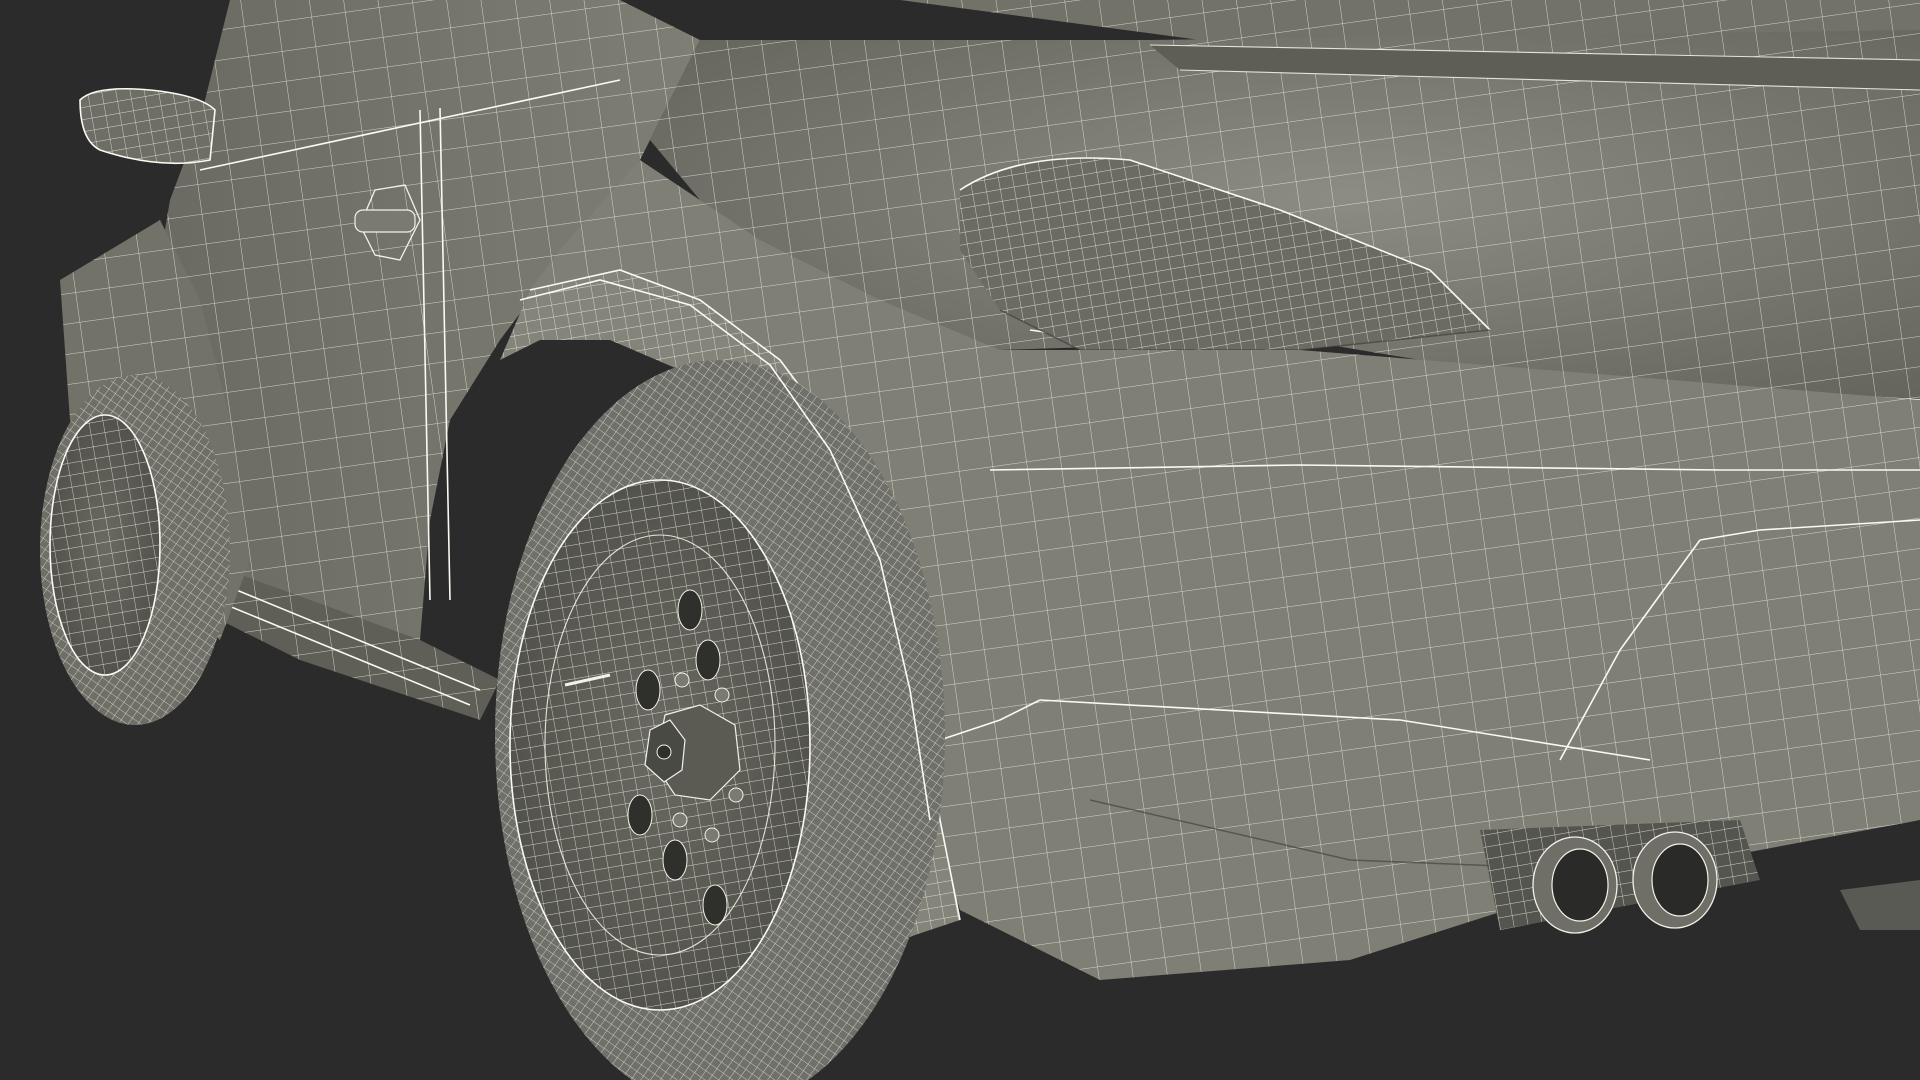 The image size is (1920, 1080). Describe the element at coordinates (135, 550) in the screenshot. I see `front-wheel` at that location.